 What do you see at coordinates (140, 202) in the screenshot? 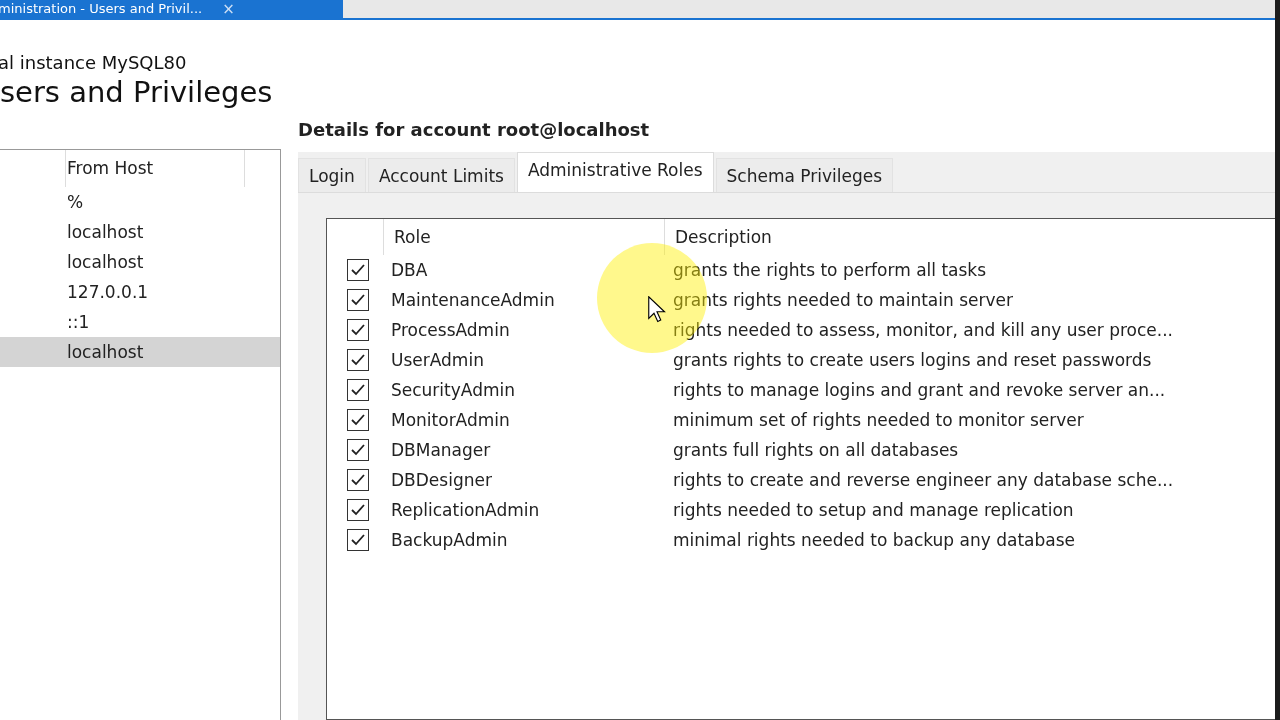
I see `host-row: %` at bounding box center [140, 202].